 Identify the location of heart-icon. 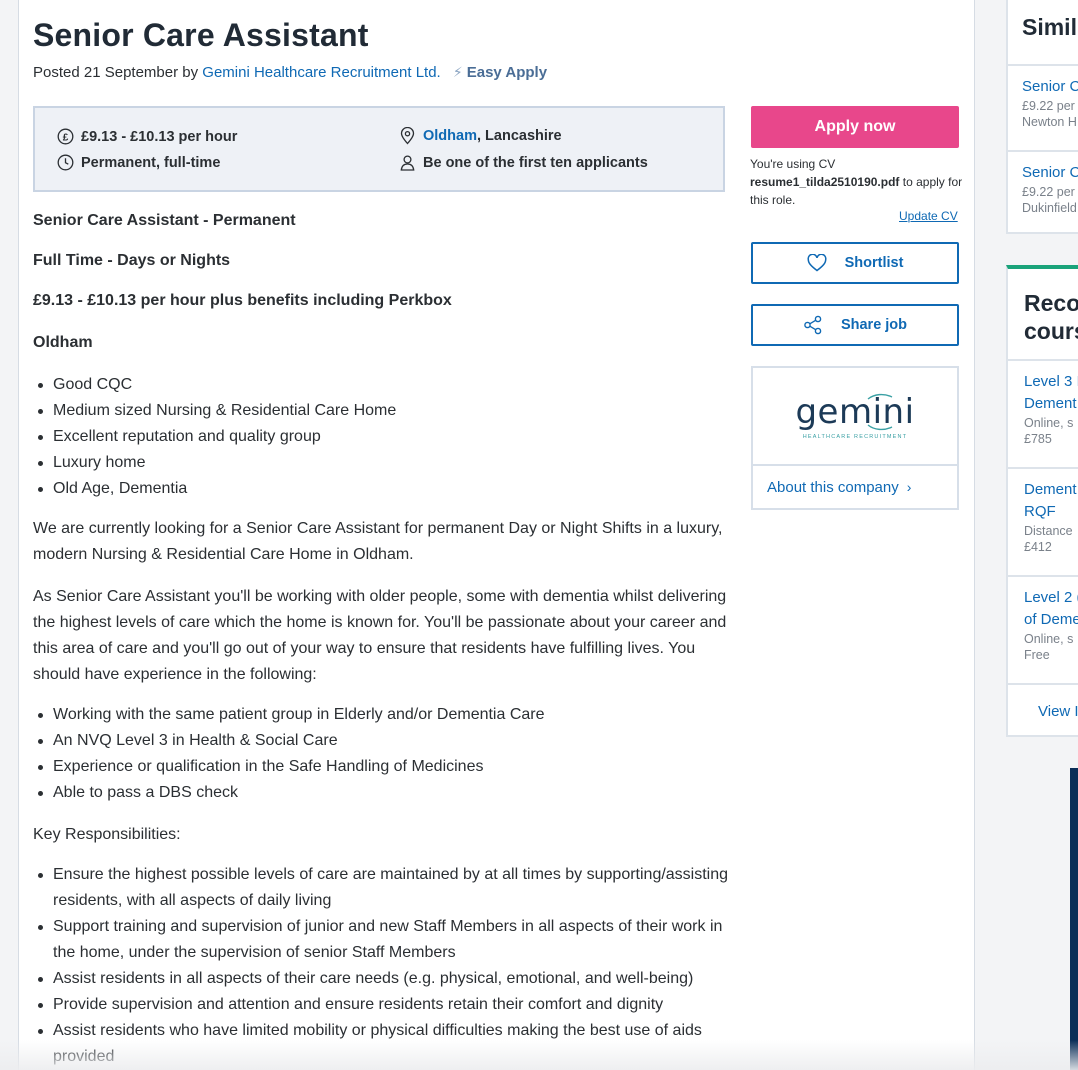
(817, 263).